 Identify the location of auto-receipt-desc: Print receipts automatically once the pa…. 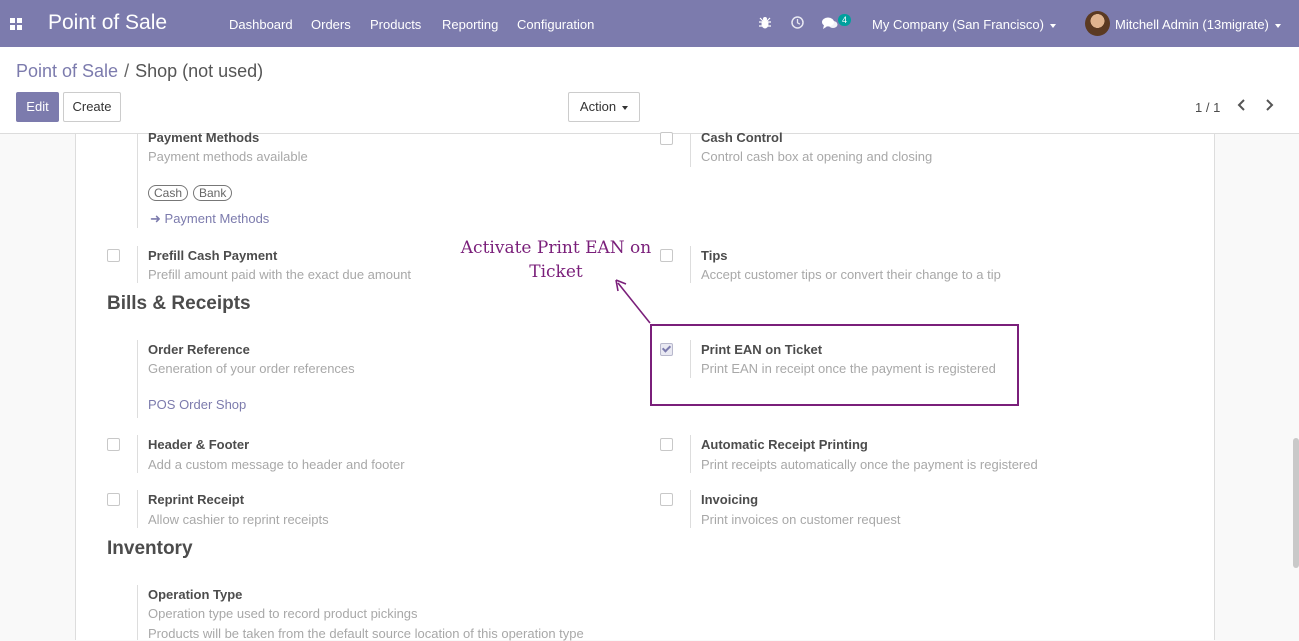
(869, 464).